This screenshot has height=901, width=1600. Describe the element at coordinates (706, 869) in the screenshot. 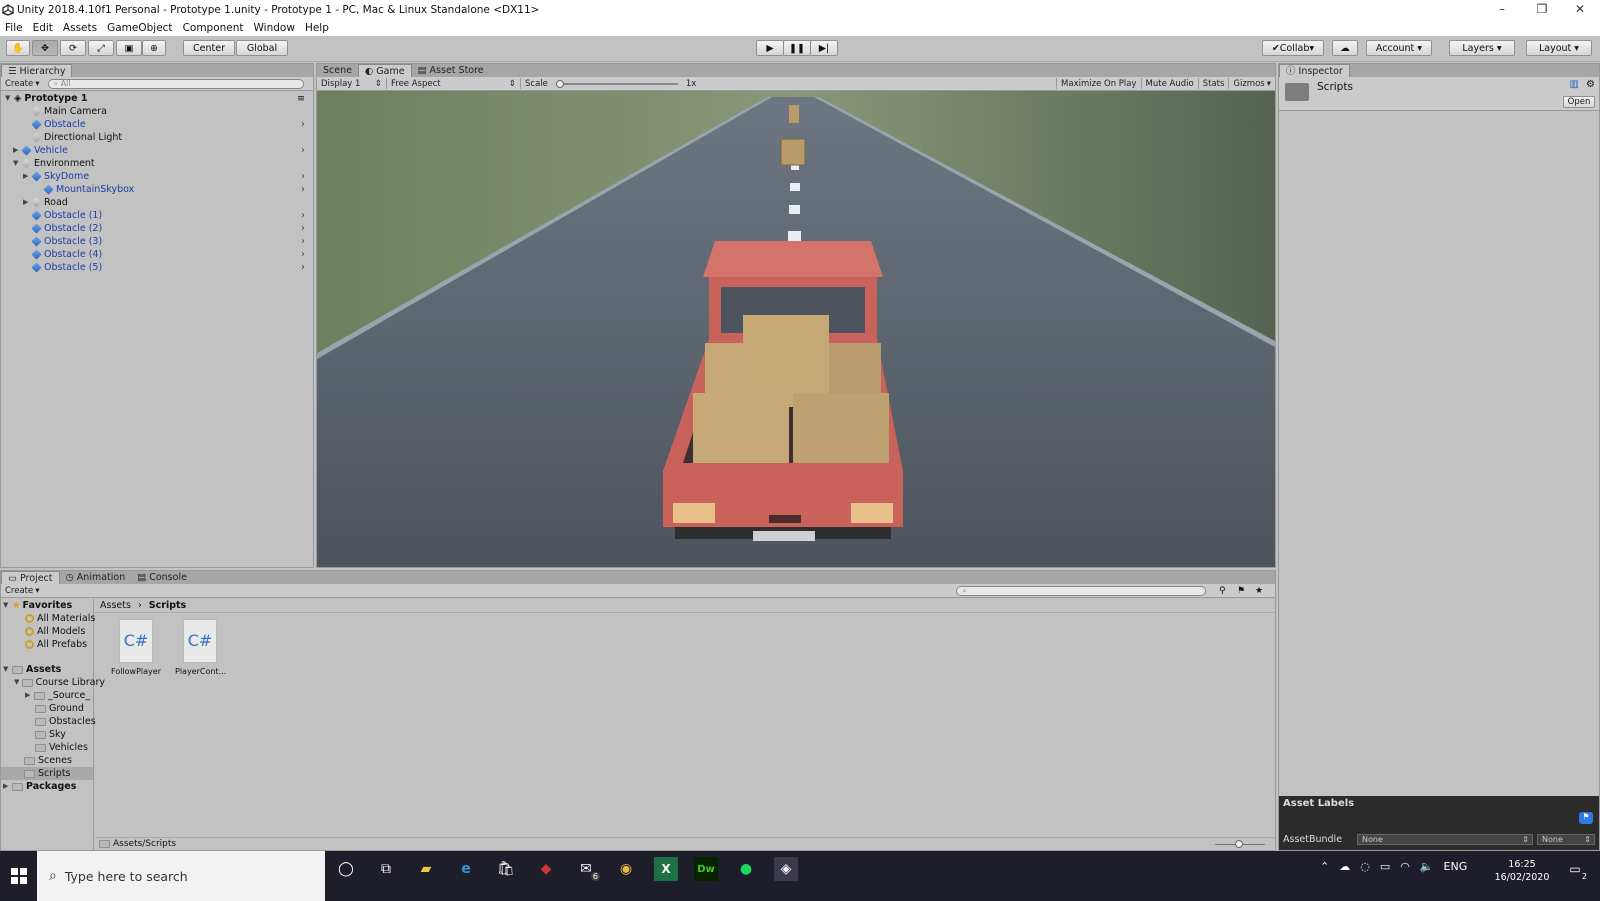

I see `dreamweaver-icon: Dw` at that location.